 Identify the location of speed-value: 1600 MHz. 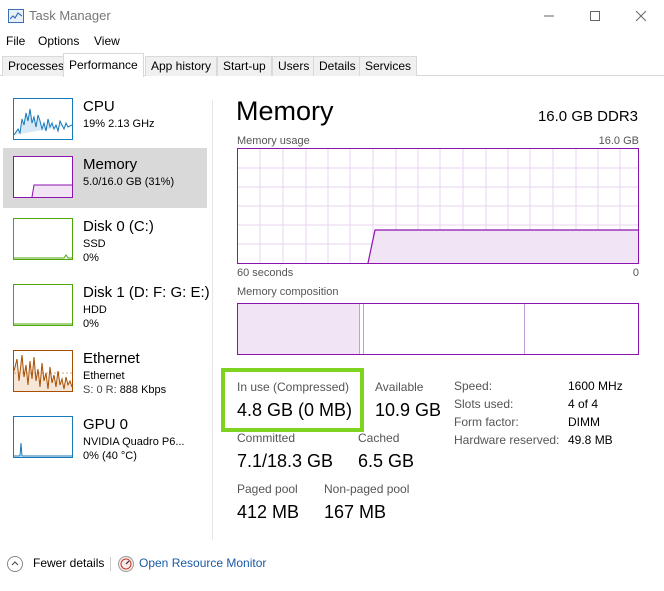
(595, 386).